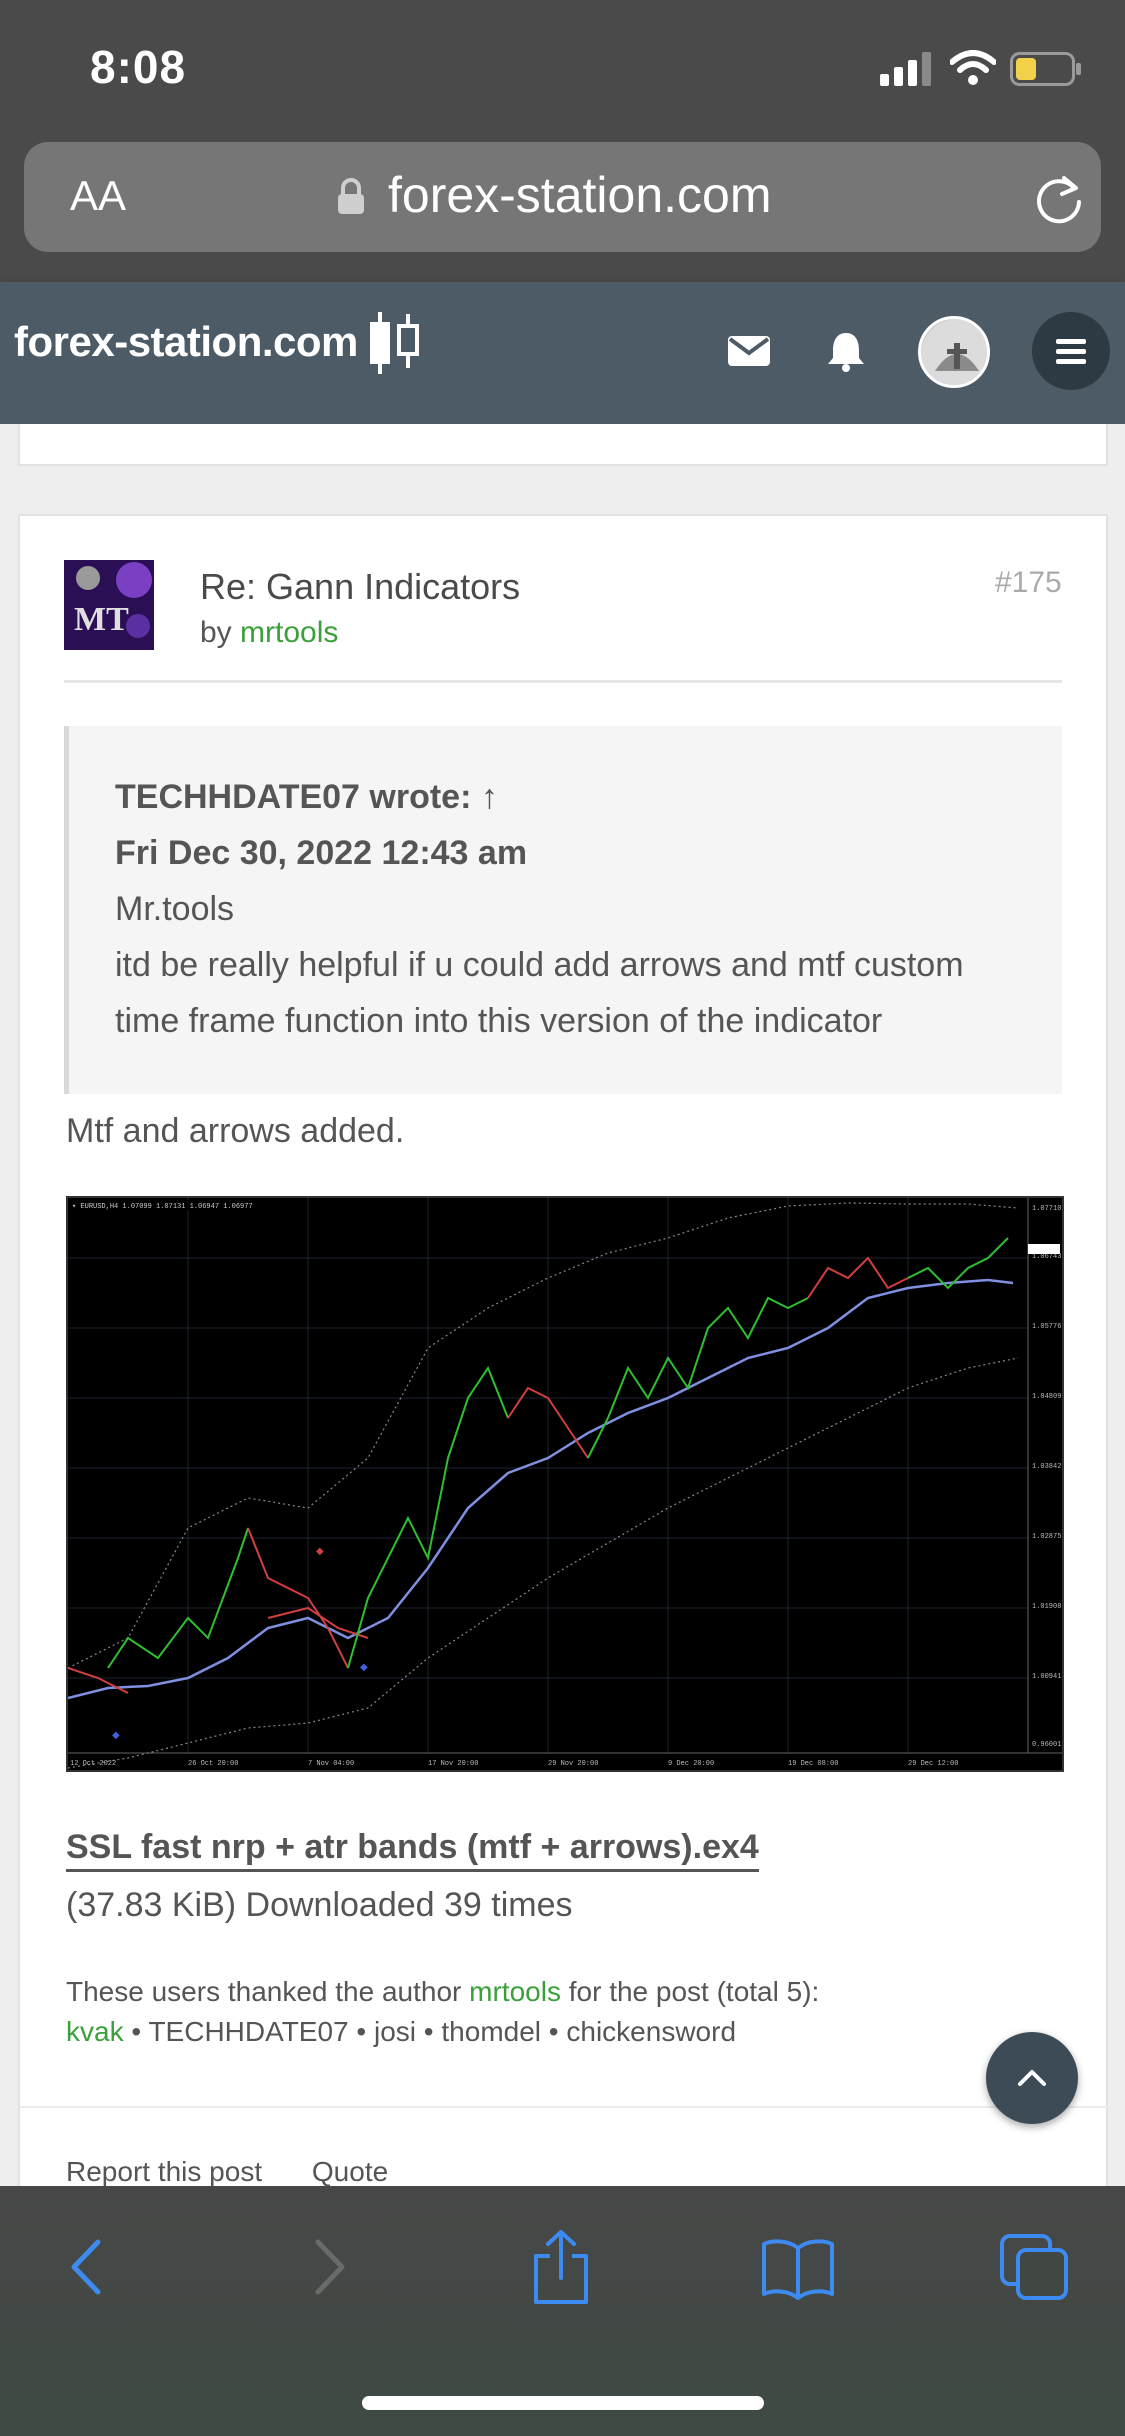  I want to click on scroll-to-top-button, so click(1032, 2078).